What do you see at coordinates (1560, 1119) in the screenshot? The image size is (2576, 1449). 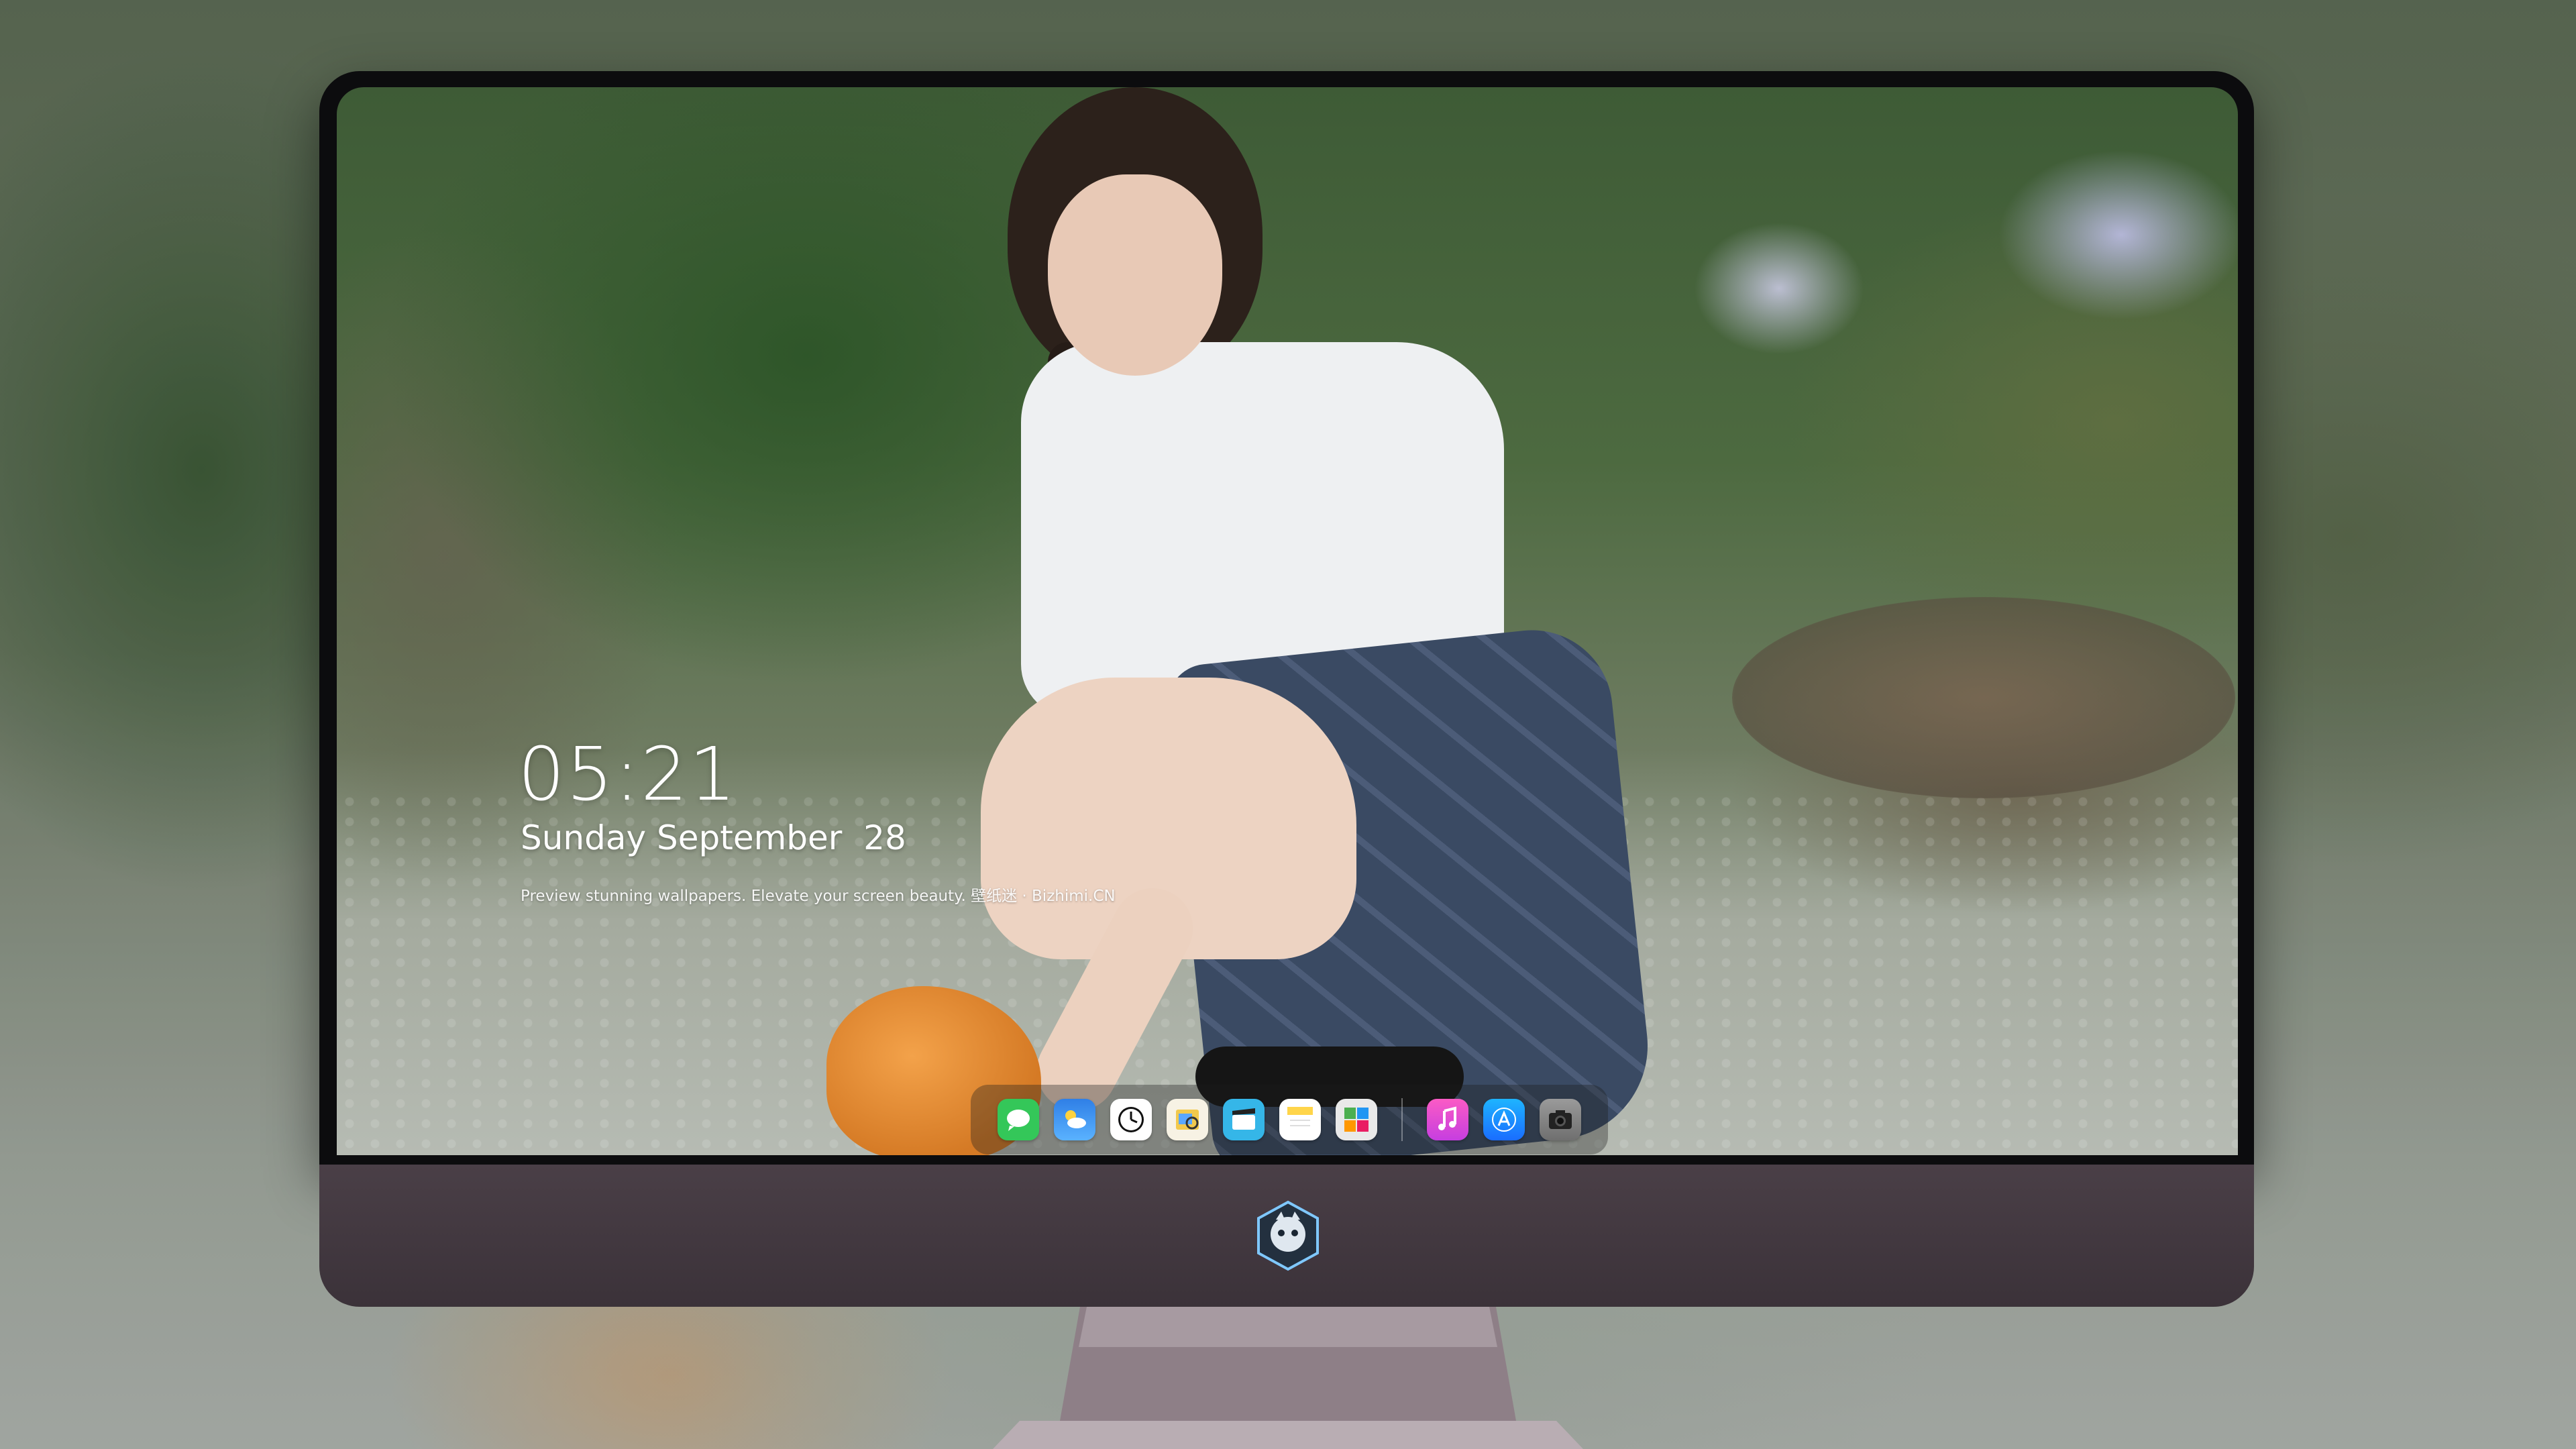 I see `camera-icon` at bounding box center [1560, 1119].